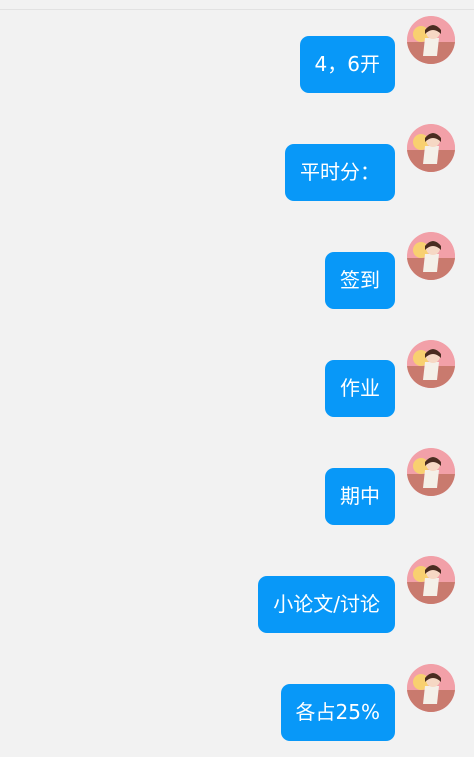 This screenshot has width=474, height=757. Describe the element at coordinates (347, 64) in the screenshot. I see `message-bubble: 4，6开` at that location.